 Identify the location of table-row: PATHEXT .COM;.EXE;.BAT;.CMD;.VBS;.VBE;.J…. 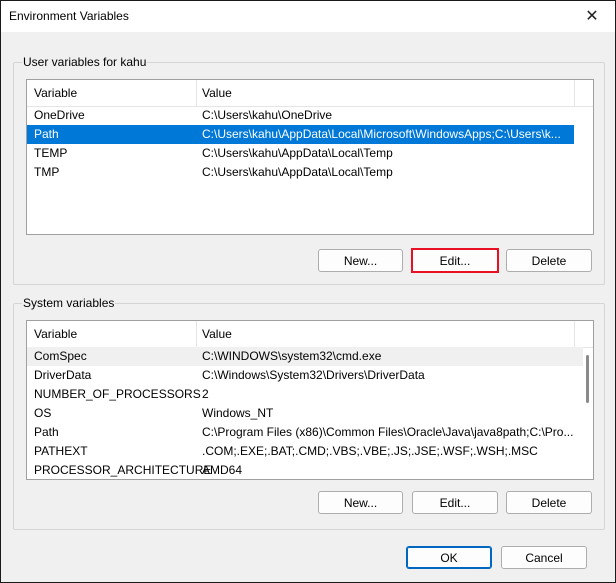
(310, 451).